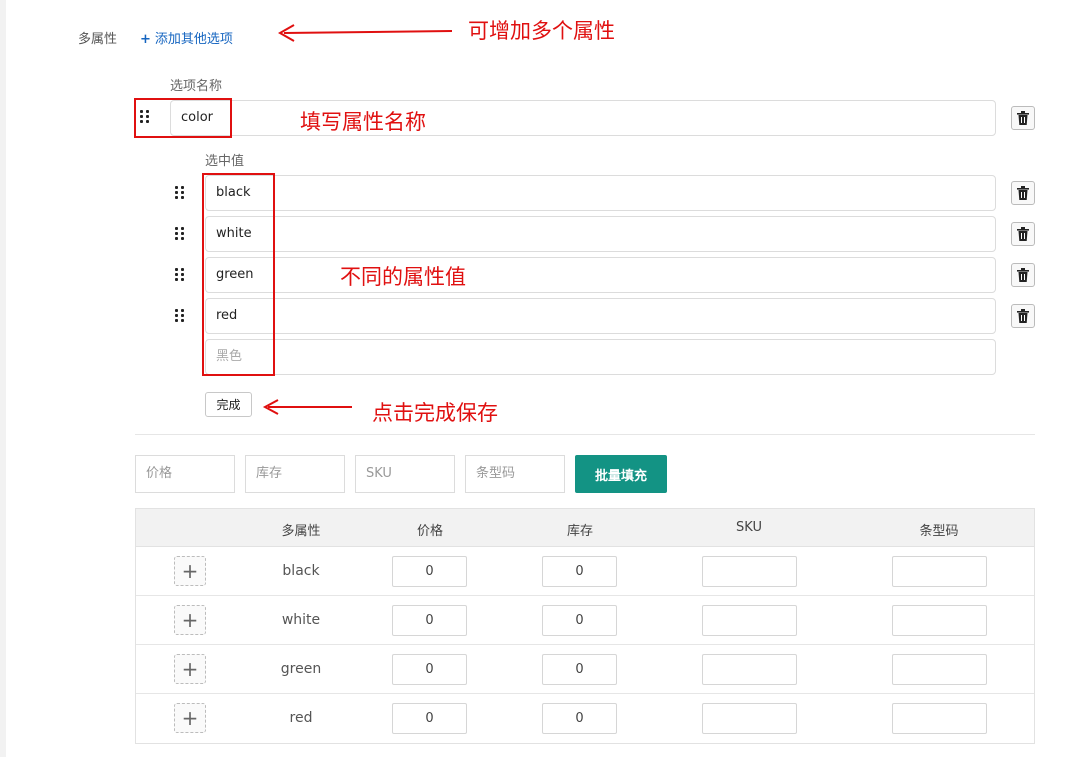 This screenshot has width=1076, height=757. Describe the element at coordinates (225, 161) in the screenshot. I see `option-values-title: 选中值` at that location.